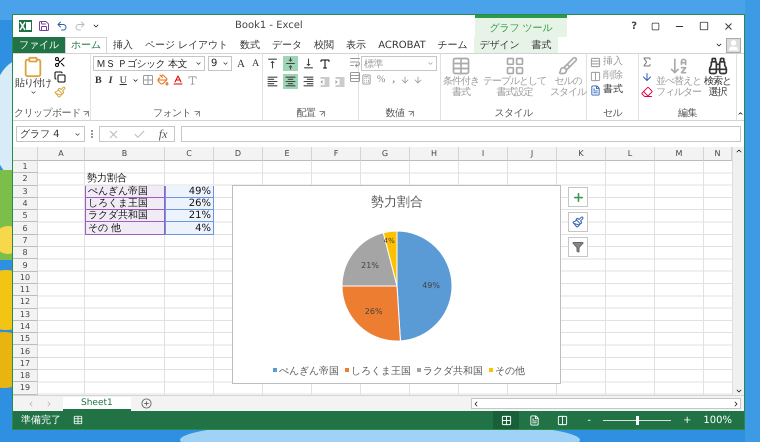 Image resolution: width=760 pixels, height=442 pixels. I want to click on row-header: 13, so click(25, 314).